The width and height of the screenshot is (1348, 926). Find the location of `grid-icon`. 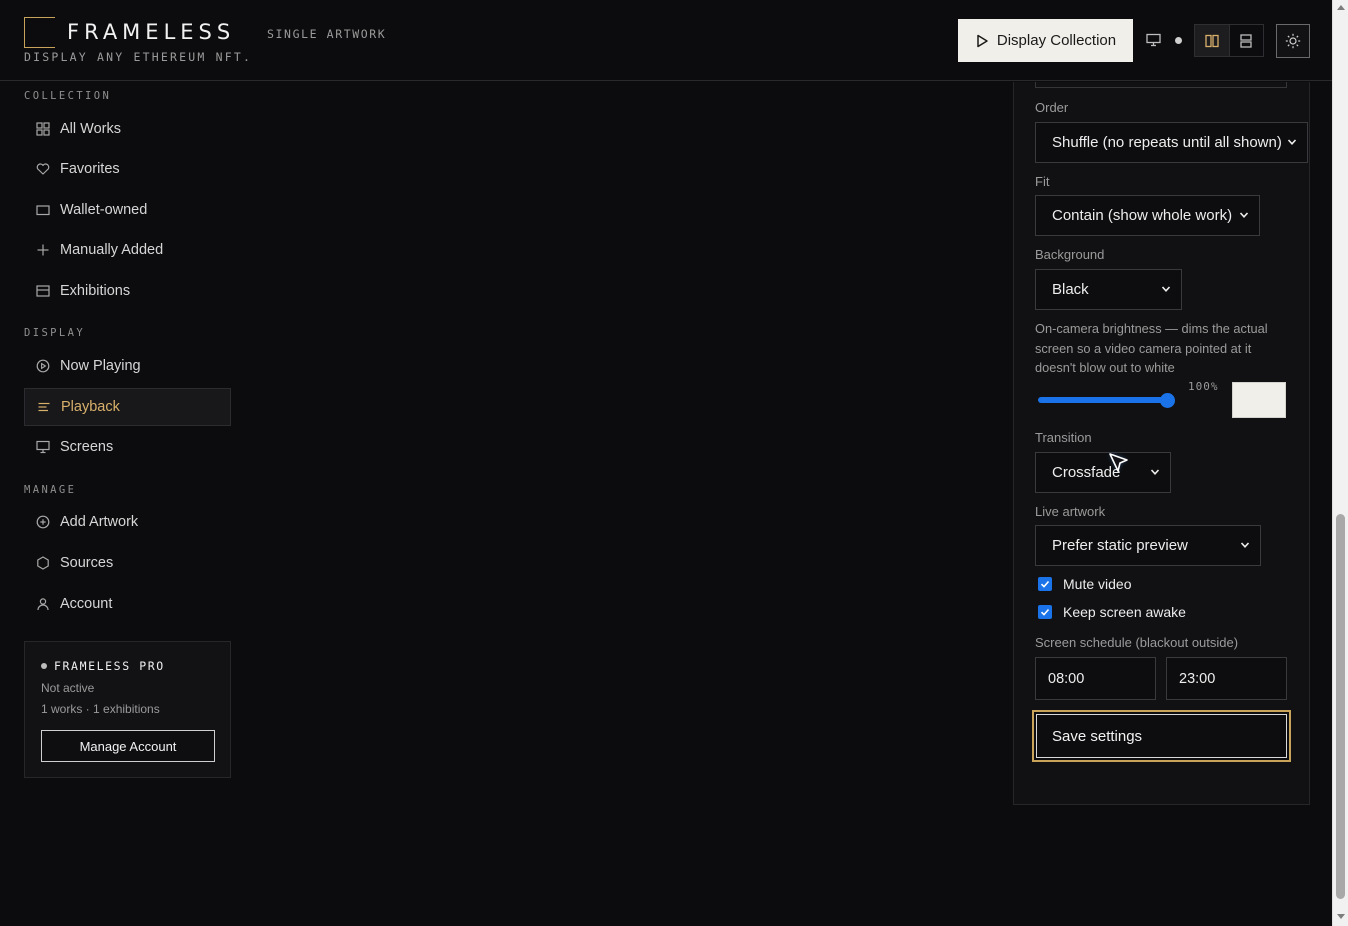

grid-icon is located at coordinates (42, 129).